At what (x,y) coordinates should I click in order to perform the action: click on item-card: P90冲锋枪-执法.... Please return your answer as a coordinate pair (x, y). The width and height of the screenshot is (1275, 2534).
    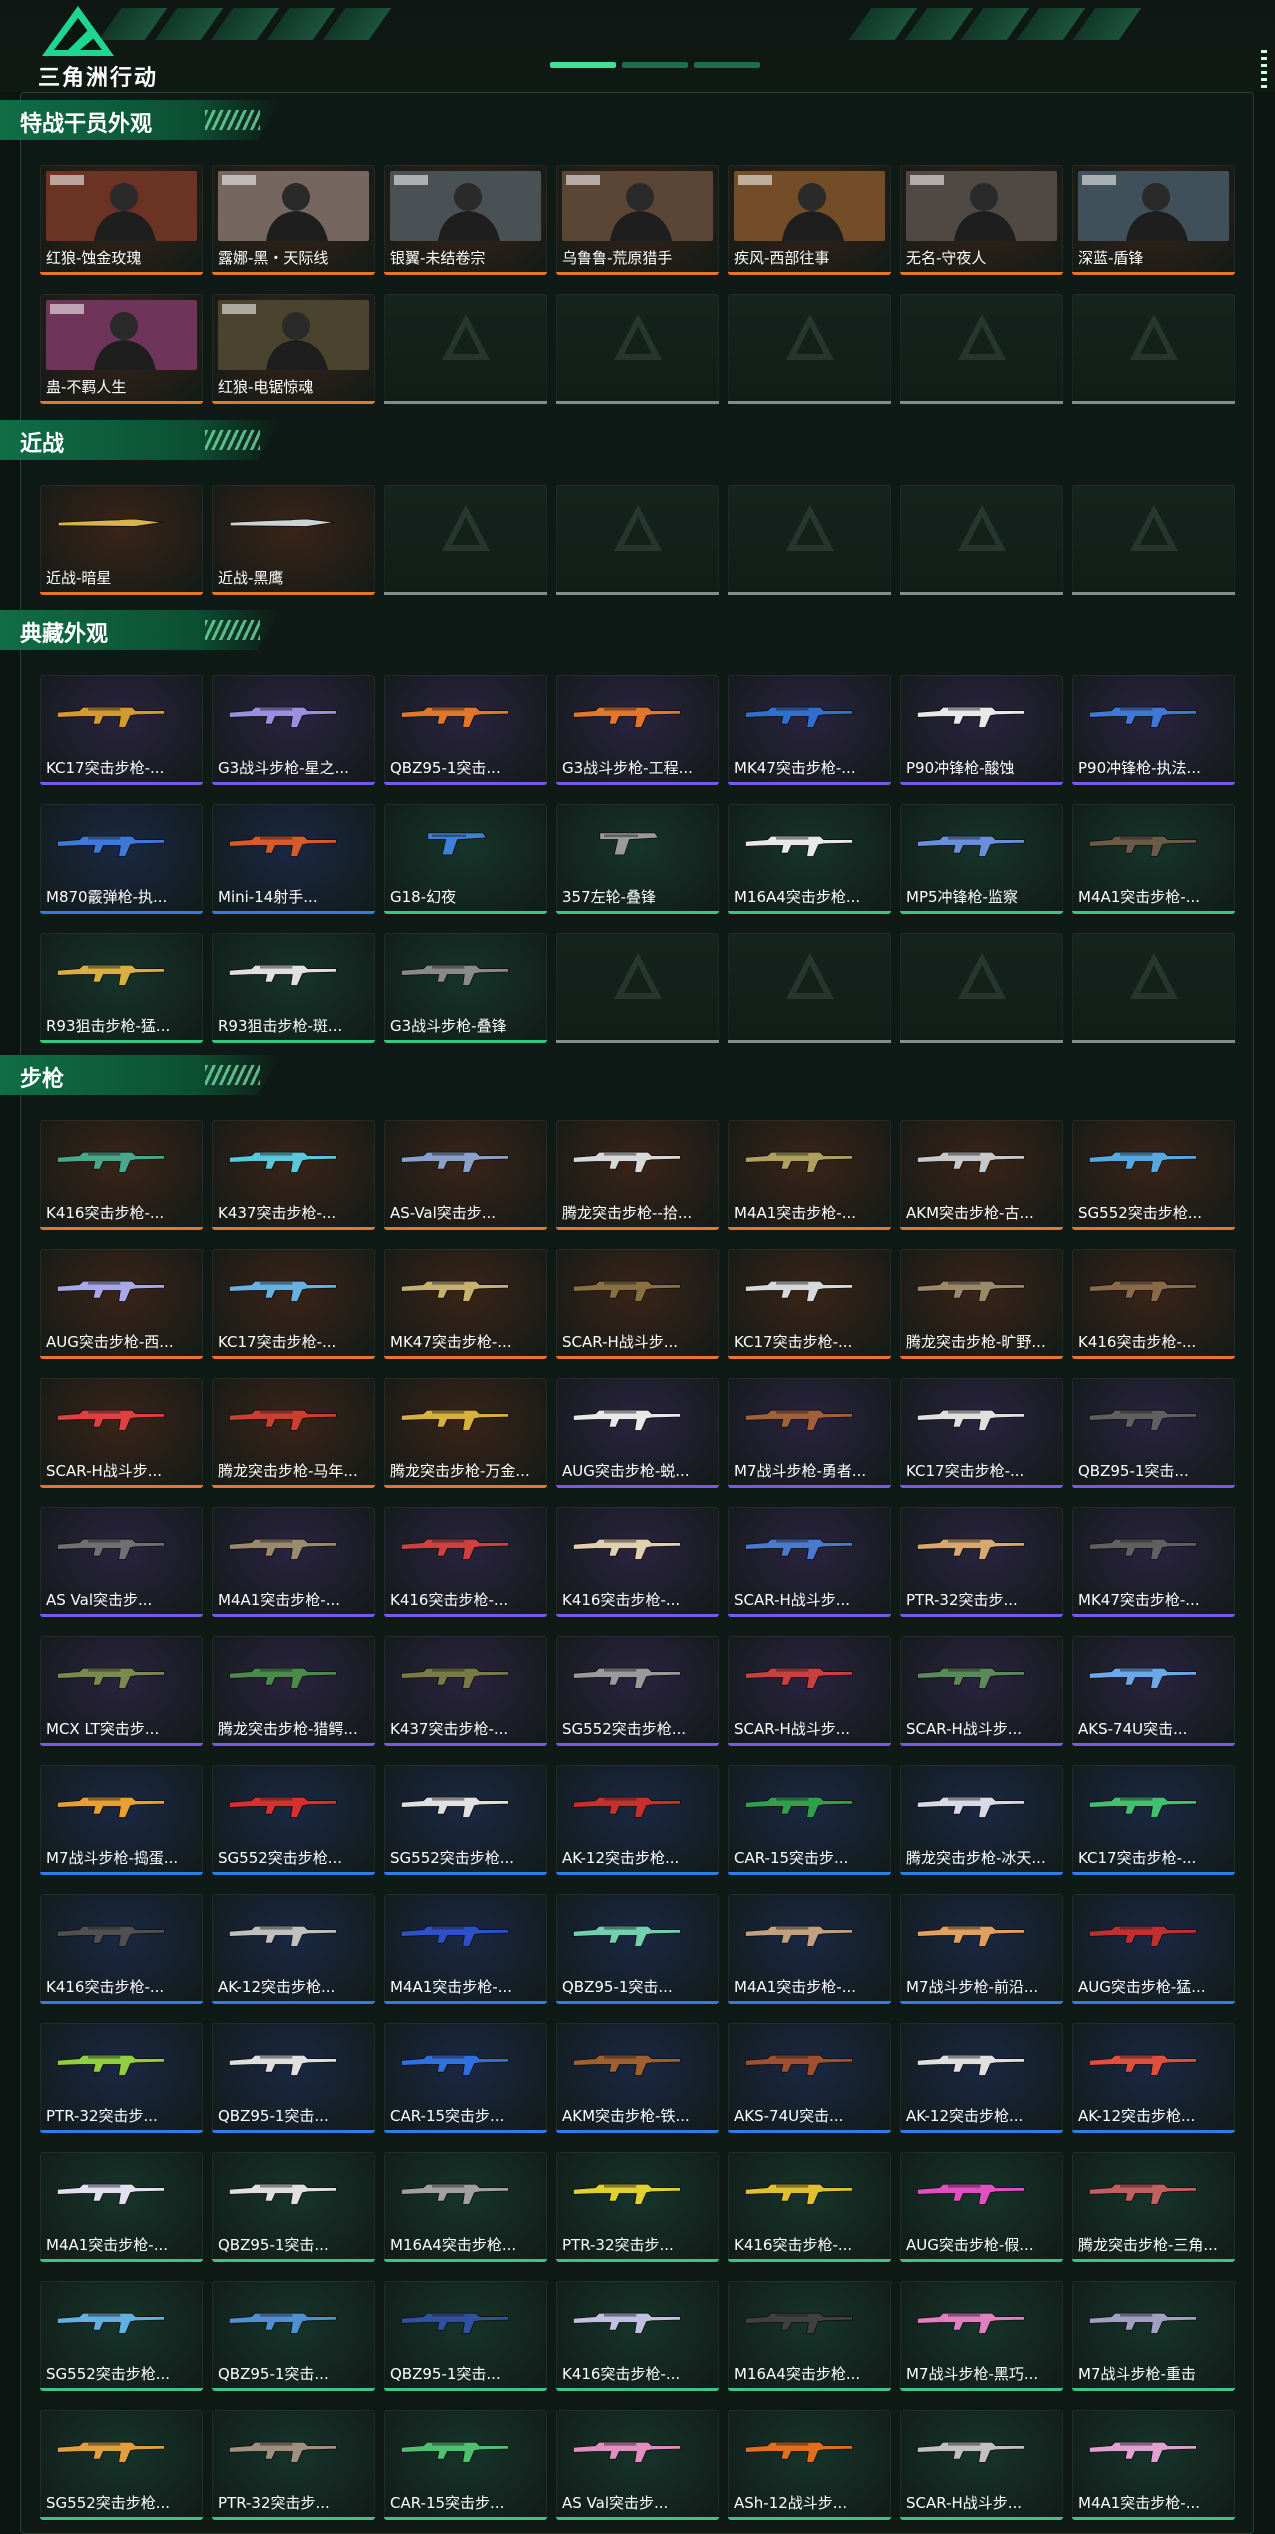
    Looking at the image, I should click on (1153, 730).